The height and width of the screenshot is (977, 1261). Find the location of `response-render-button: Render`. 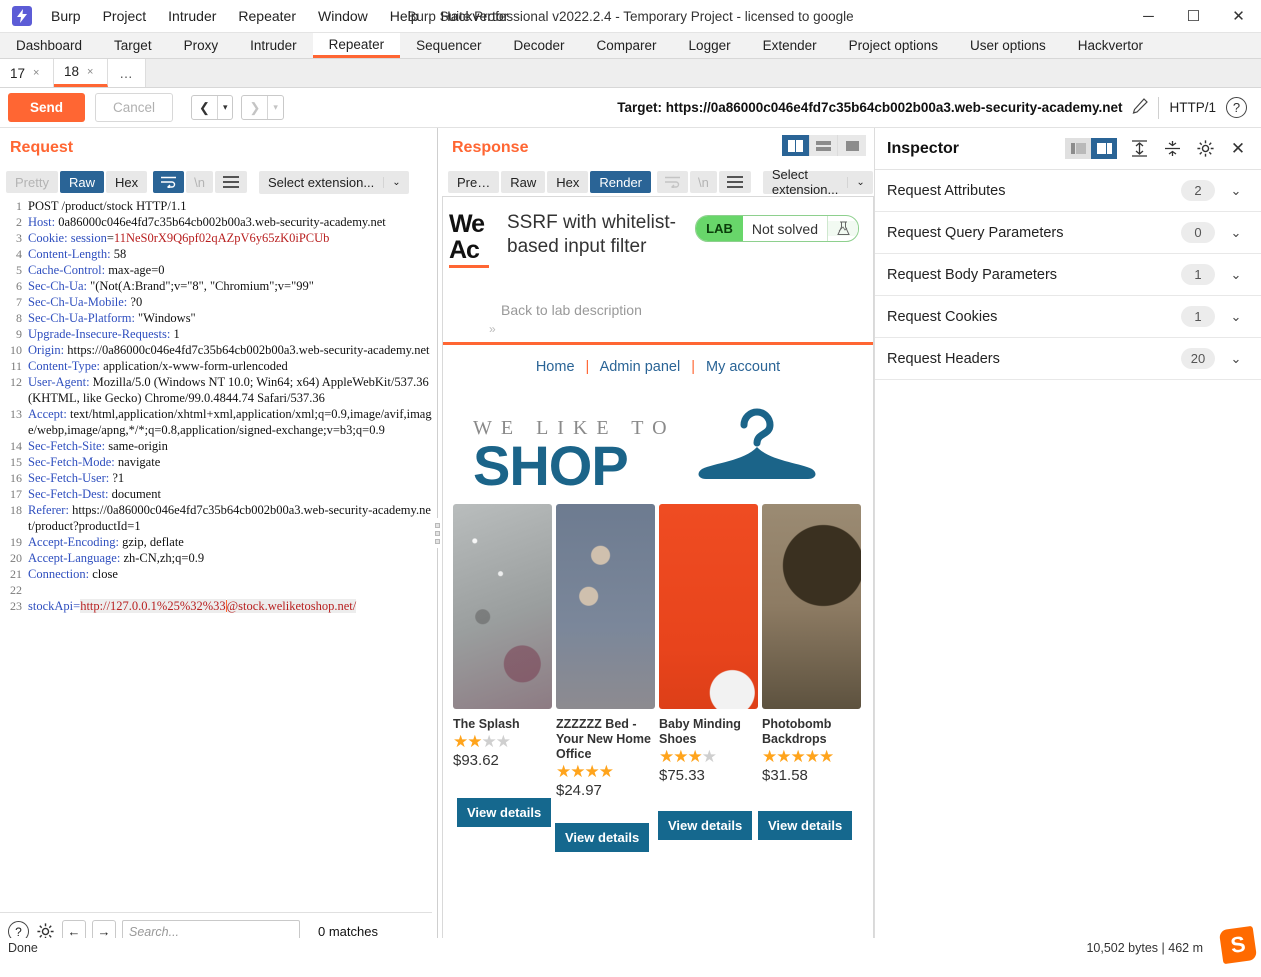

response-render-button: Render is located at coordinates (621, 182).